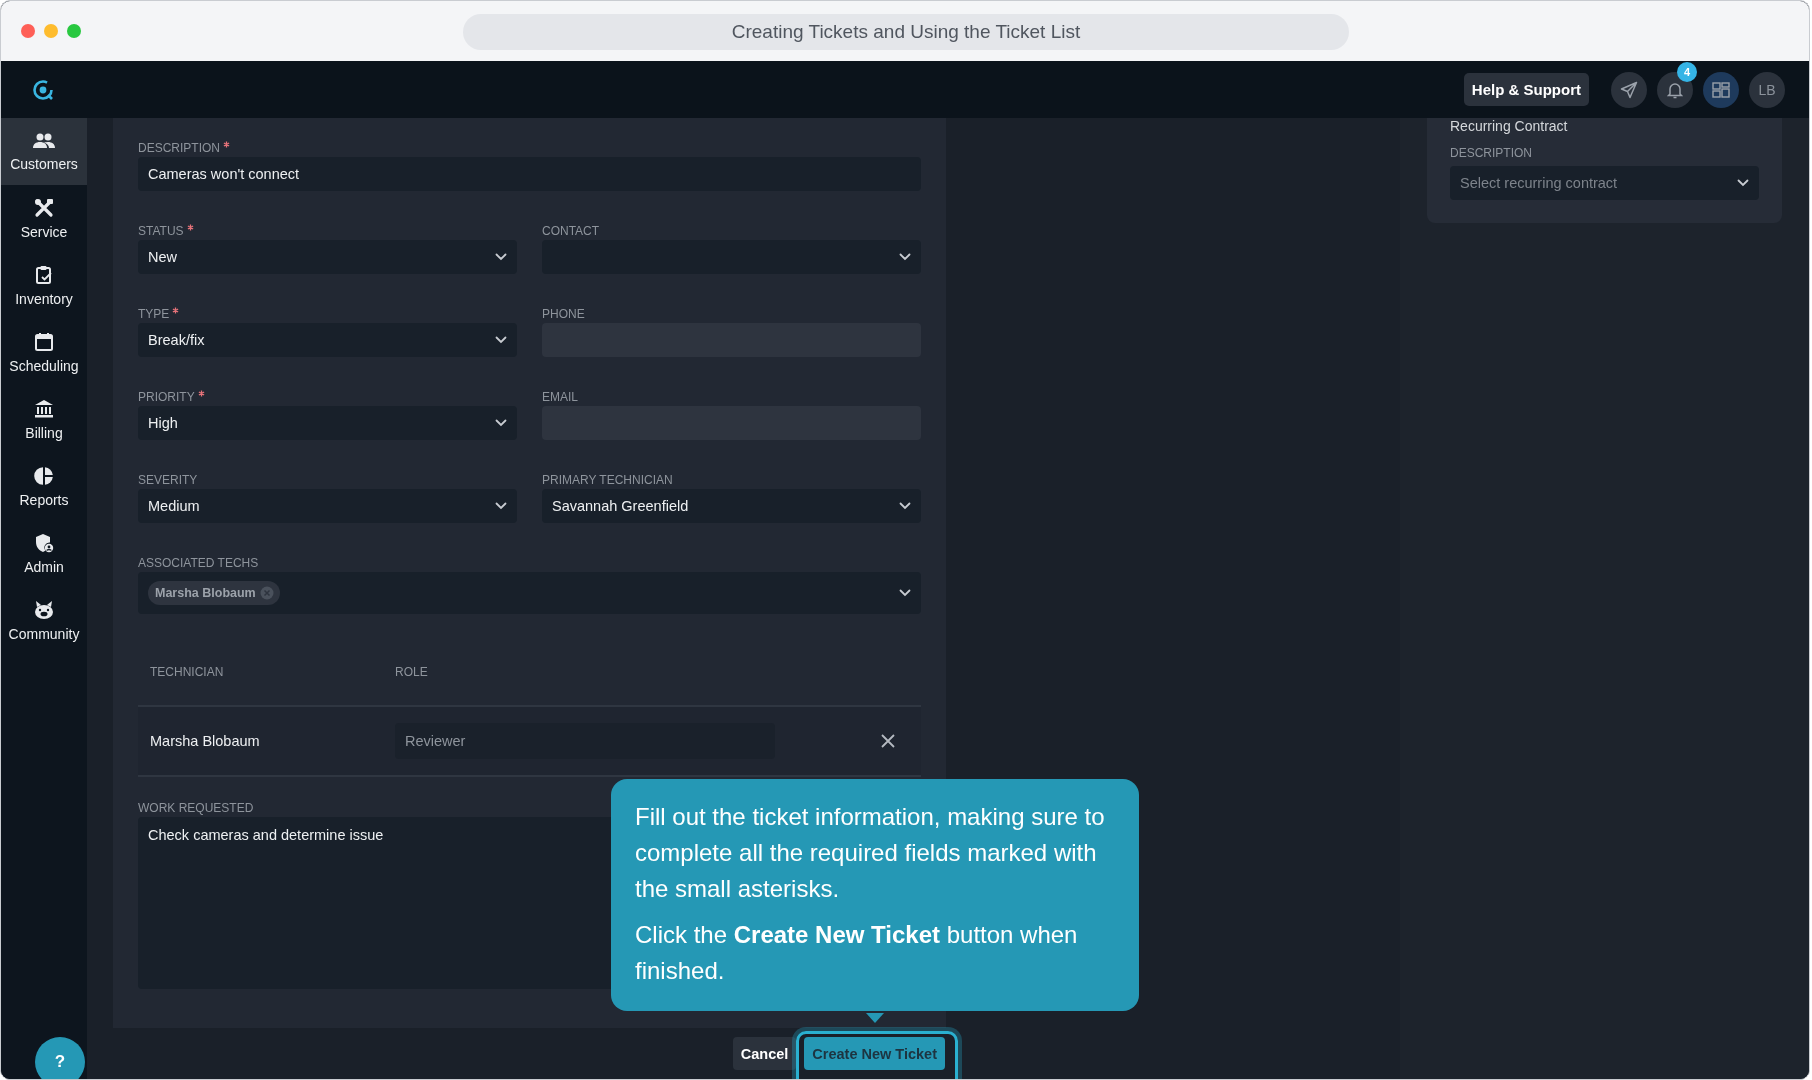 This screenshot has width=1812, height=1080. Describe the element at coordinates (44, 499) in the screenshot. I see `sidebar-item-label: Reports` at that location.